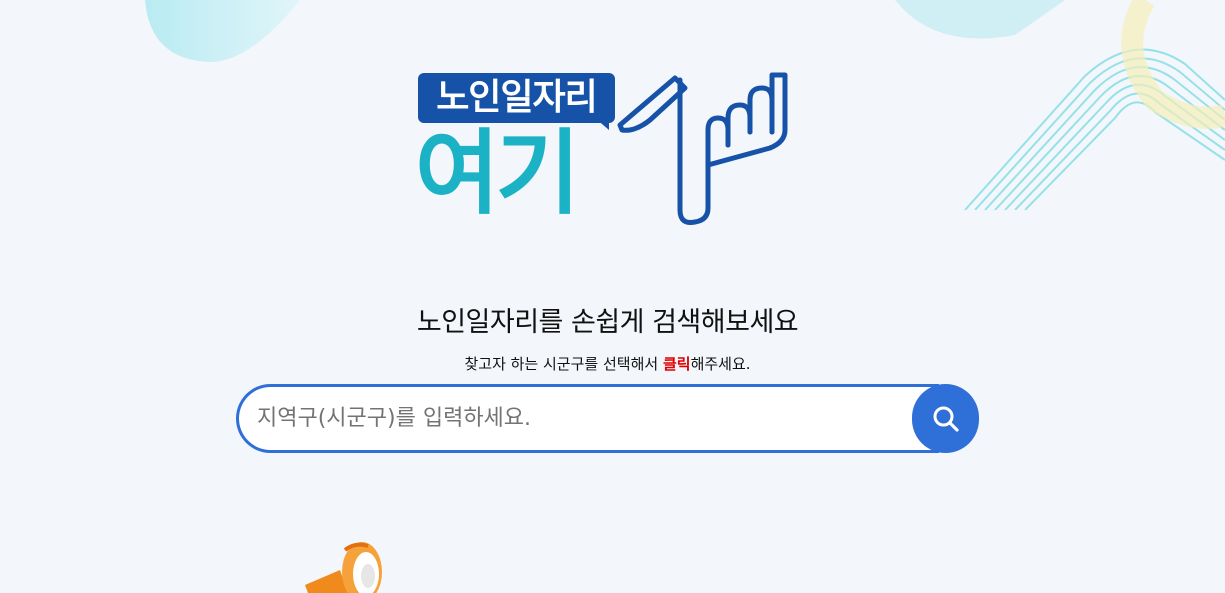 The image size is (1225, 593). What do you see at coordinates (1060, 105) in the screenshot?
I see `decorative-lines-right` at bounding box center [1060, 105].